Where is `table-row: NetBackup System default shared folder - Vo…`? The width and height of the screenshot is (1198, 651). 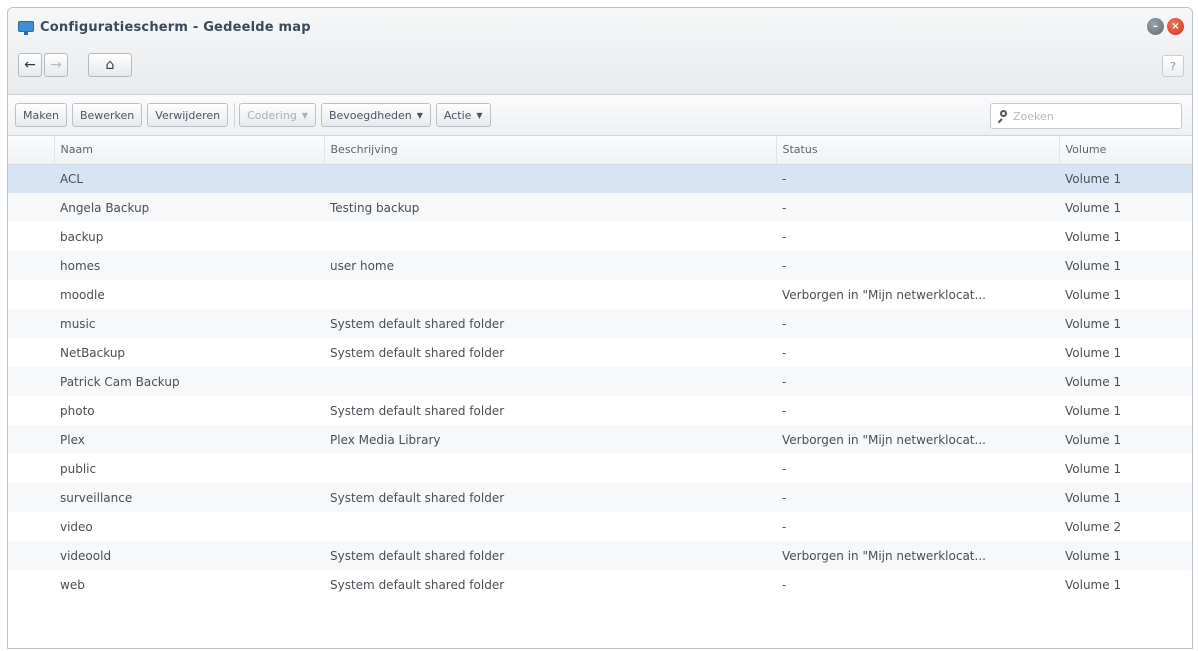 table-row: NetBackup System default shared folder - Vo… is located at coordinates (600, 352).